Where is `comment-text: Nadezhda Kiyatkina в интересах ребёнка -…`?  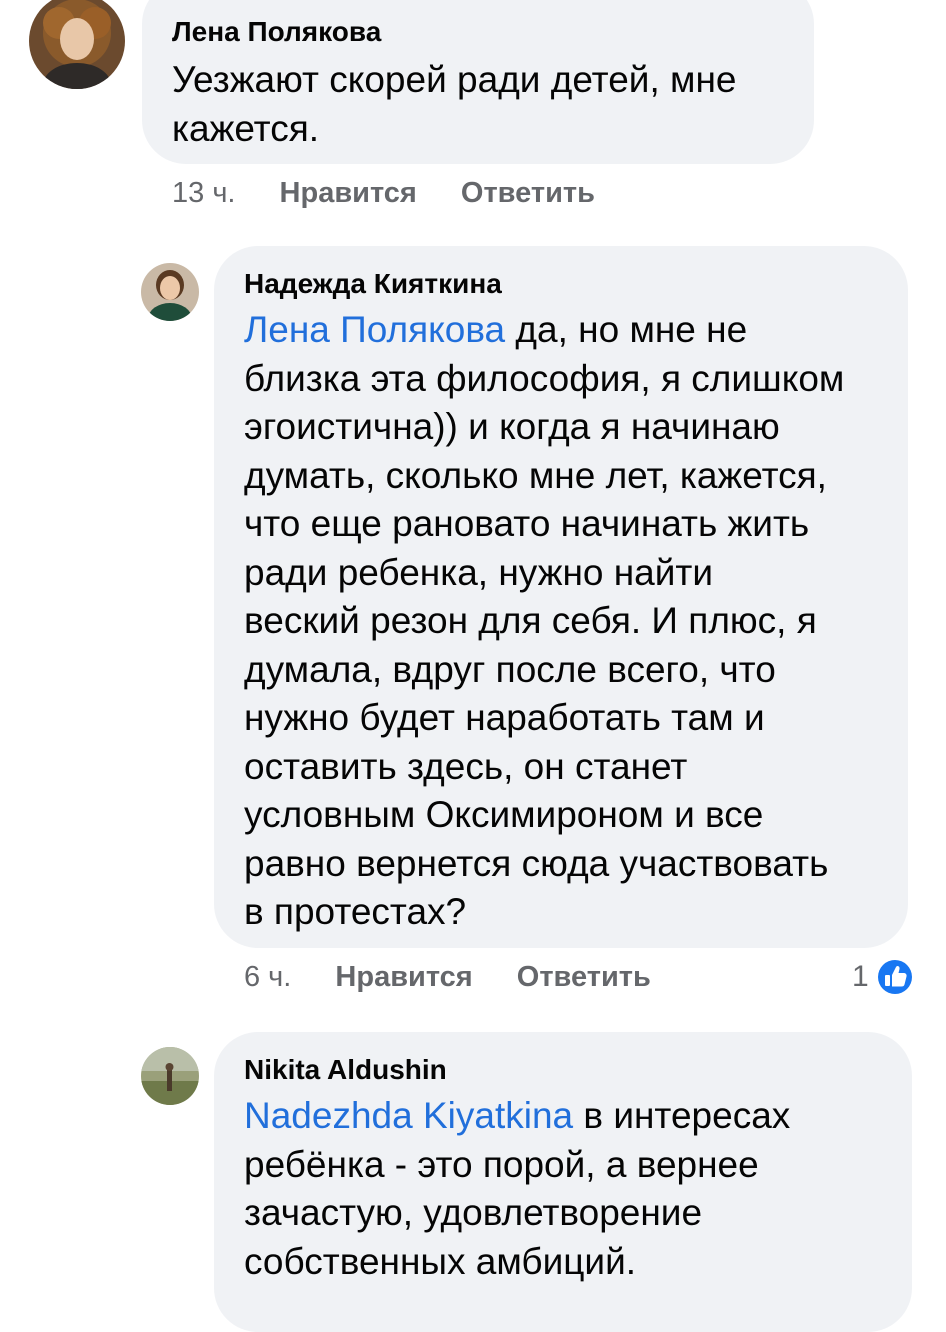 comment-text: Nadezhda Kiyatkina в интересах ребёнка -… is located at coordinates (578, 1189).